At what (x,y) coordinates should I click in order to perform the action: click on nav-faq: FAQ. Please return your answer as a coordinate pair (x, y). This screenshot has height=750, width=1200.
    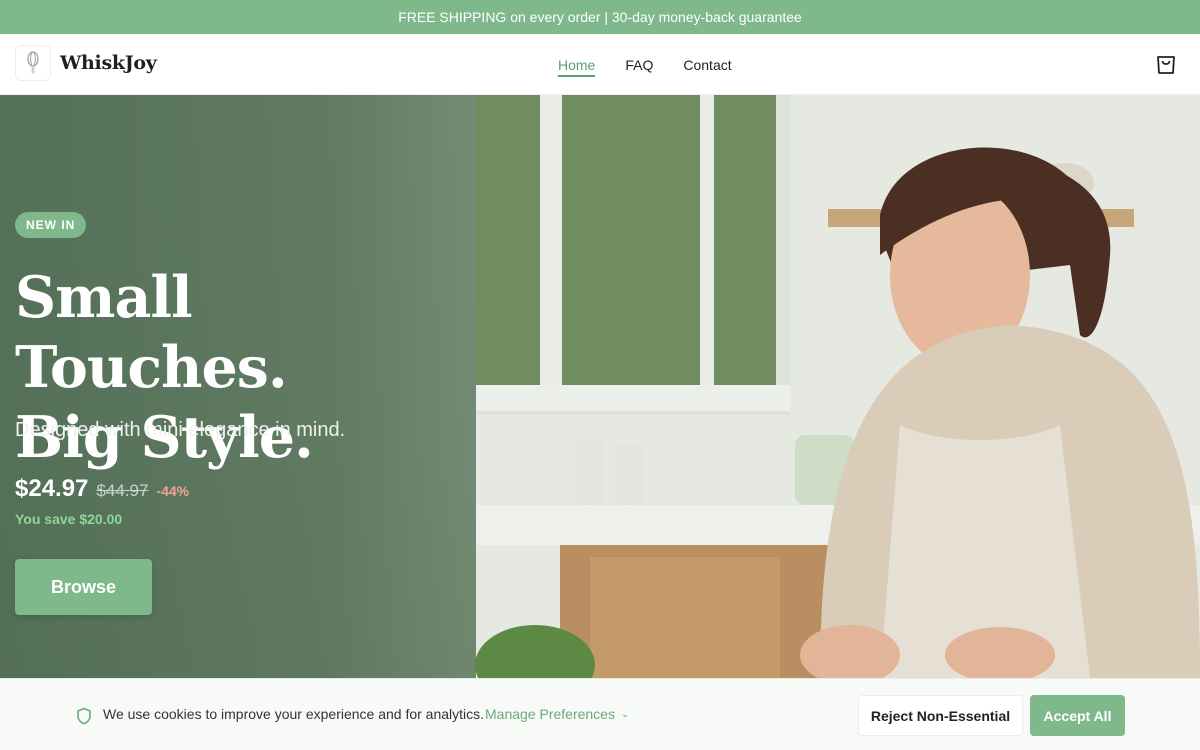
    Looking at the image, I should click on (639, 65).